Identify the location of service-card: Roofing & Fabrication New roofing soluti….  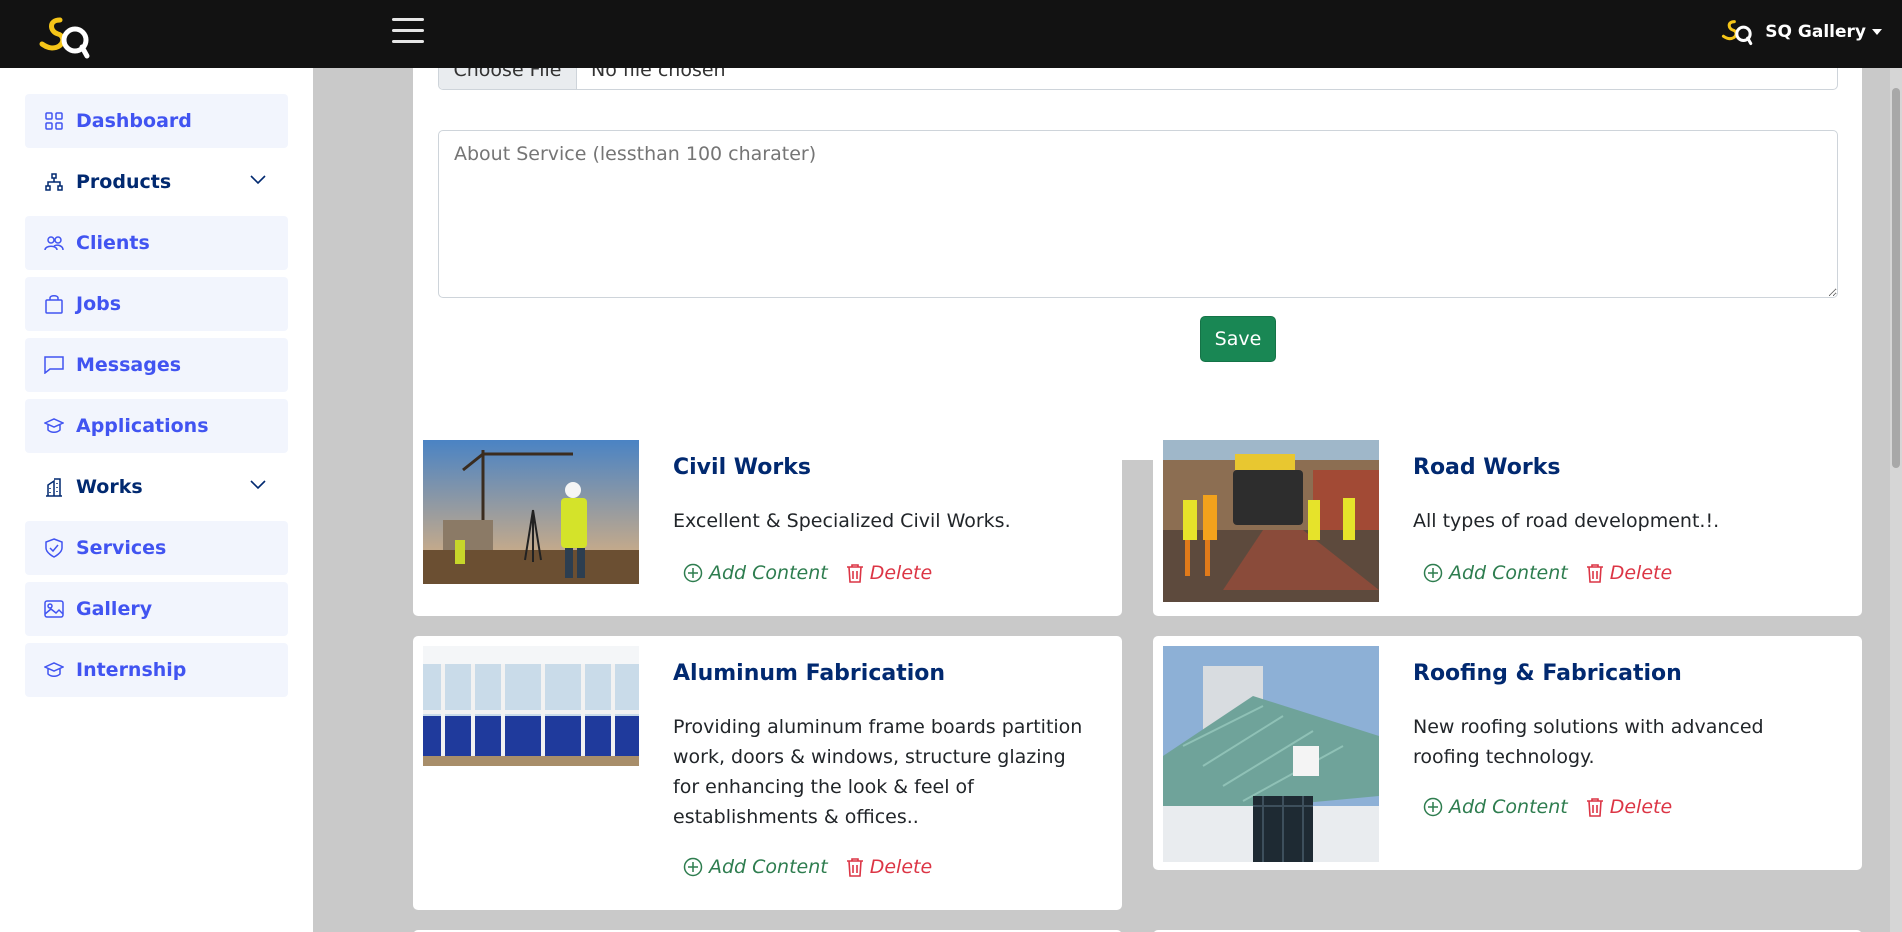
(1507, 753).